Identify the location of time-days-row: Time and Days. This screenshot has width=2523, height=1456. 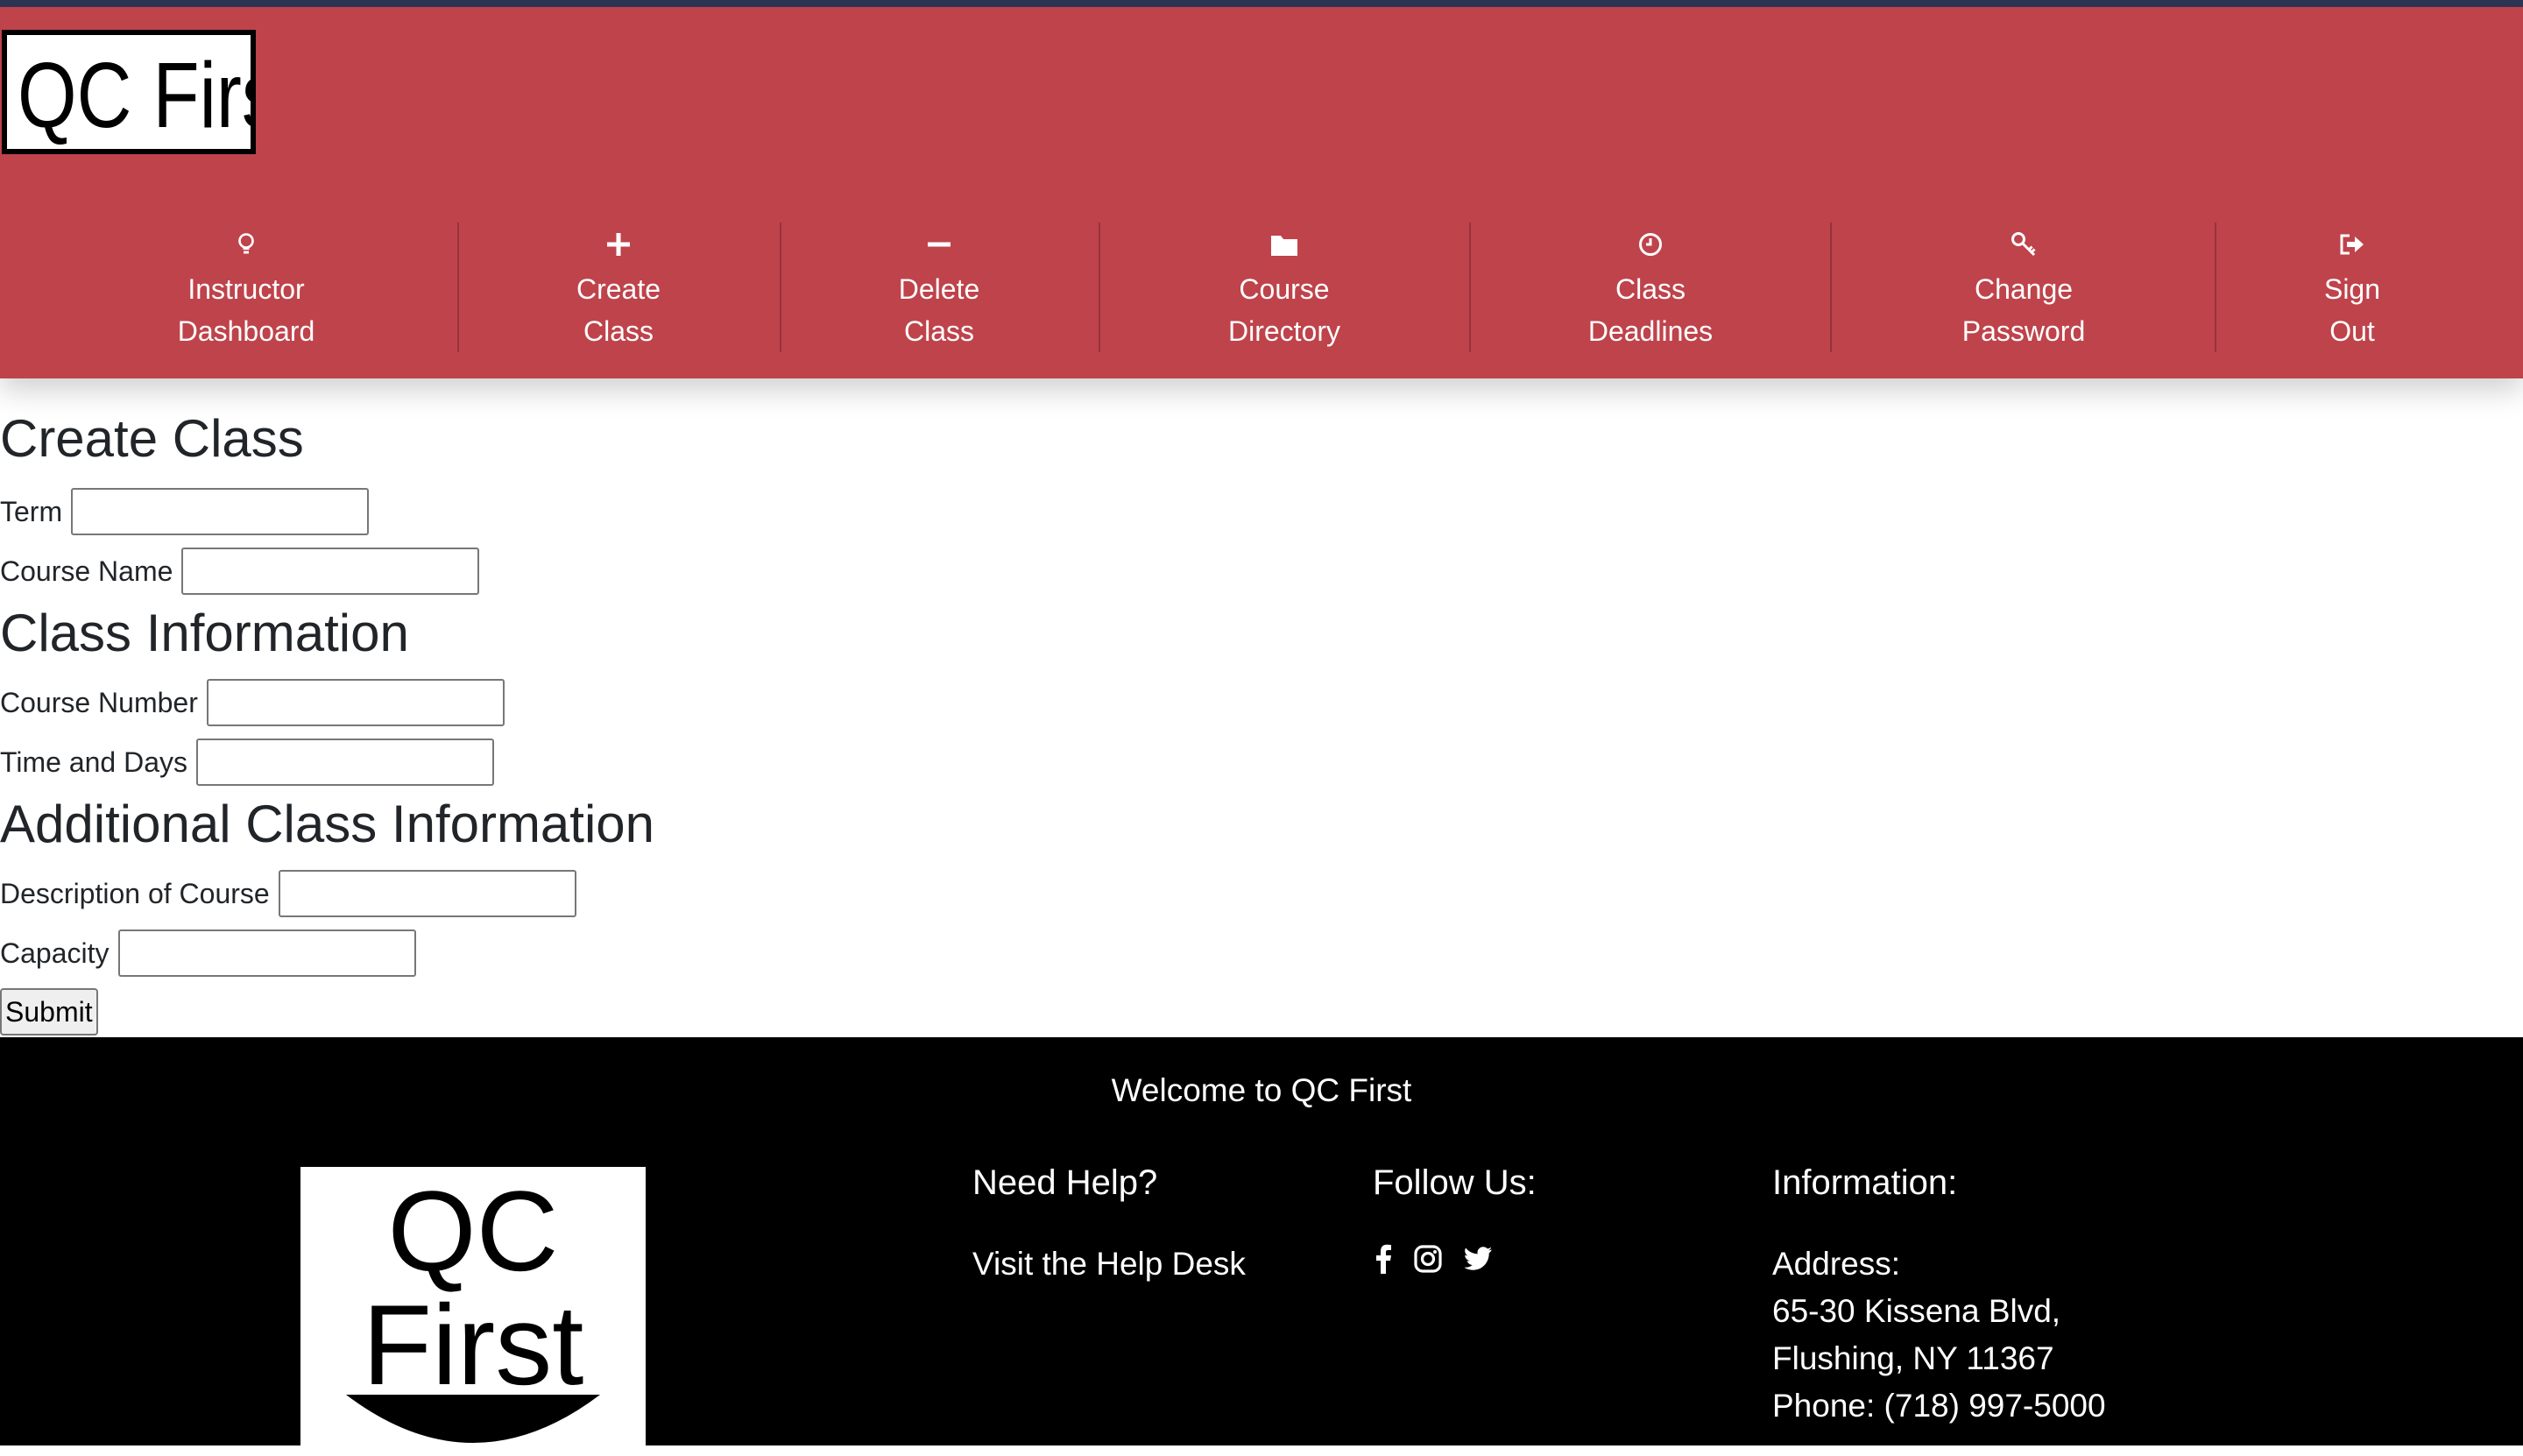
(247, 762).